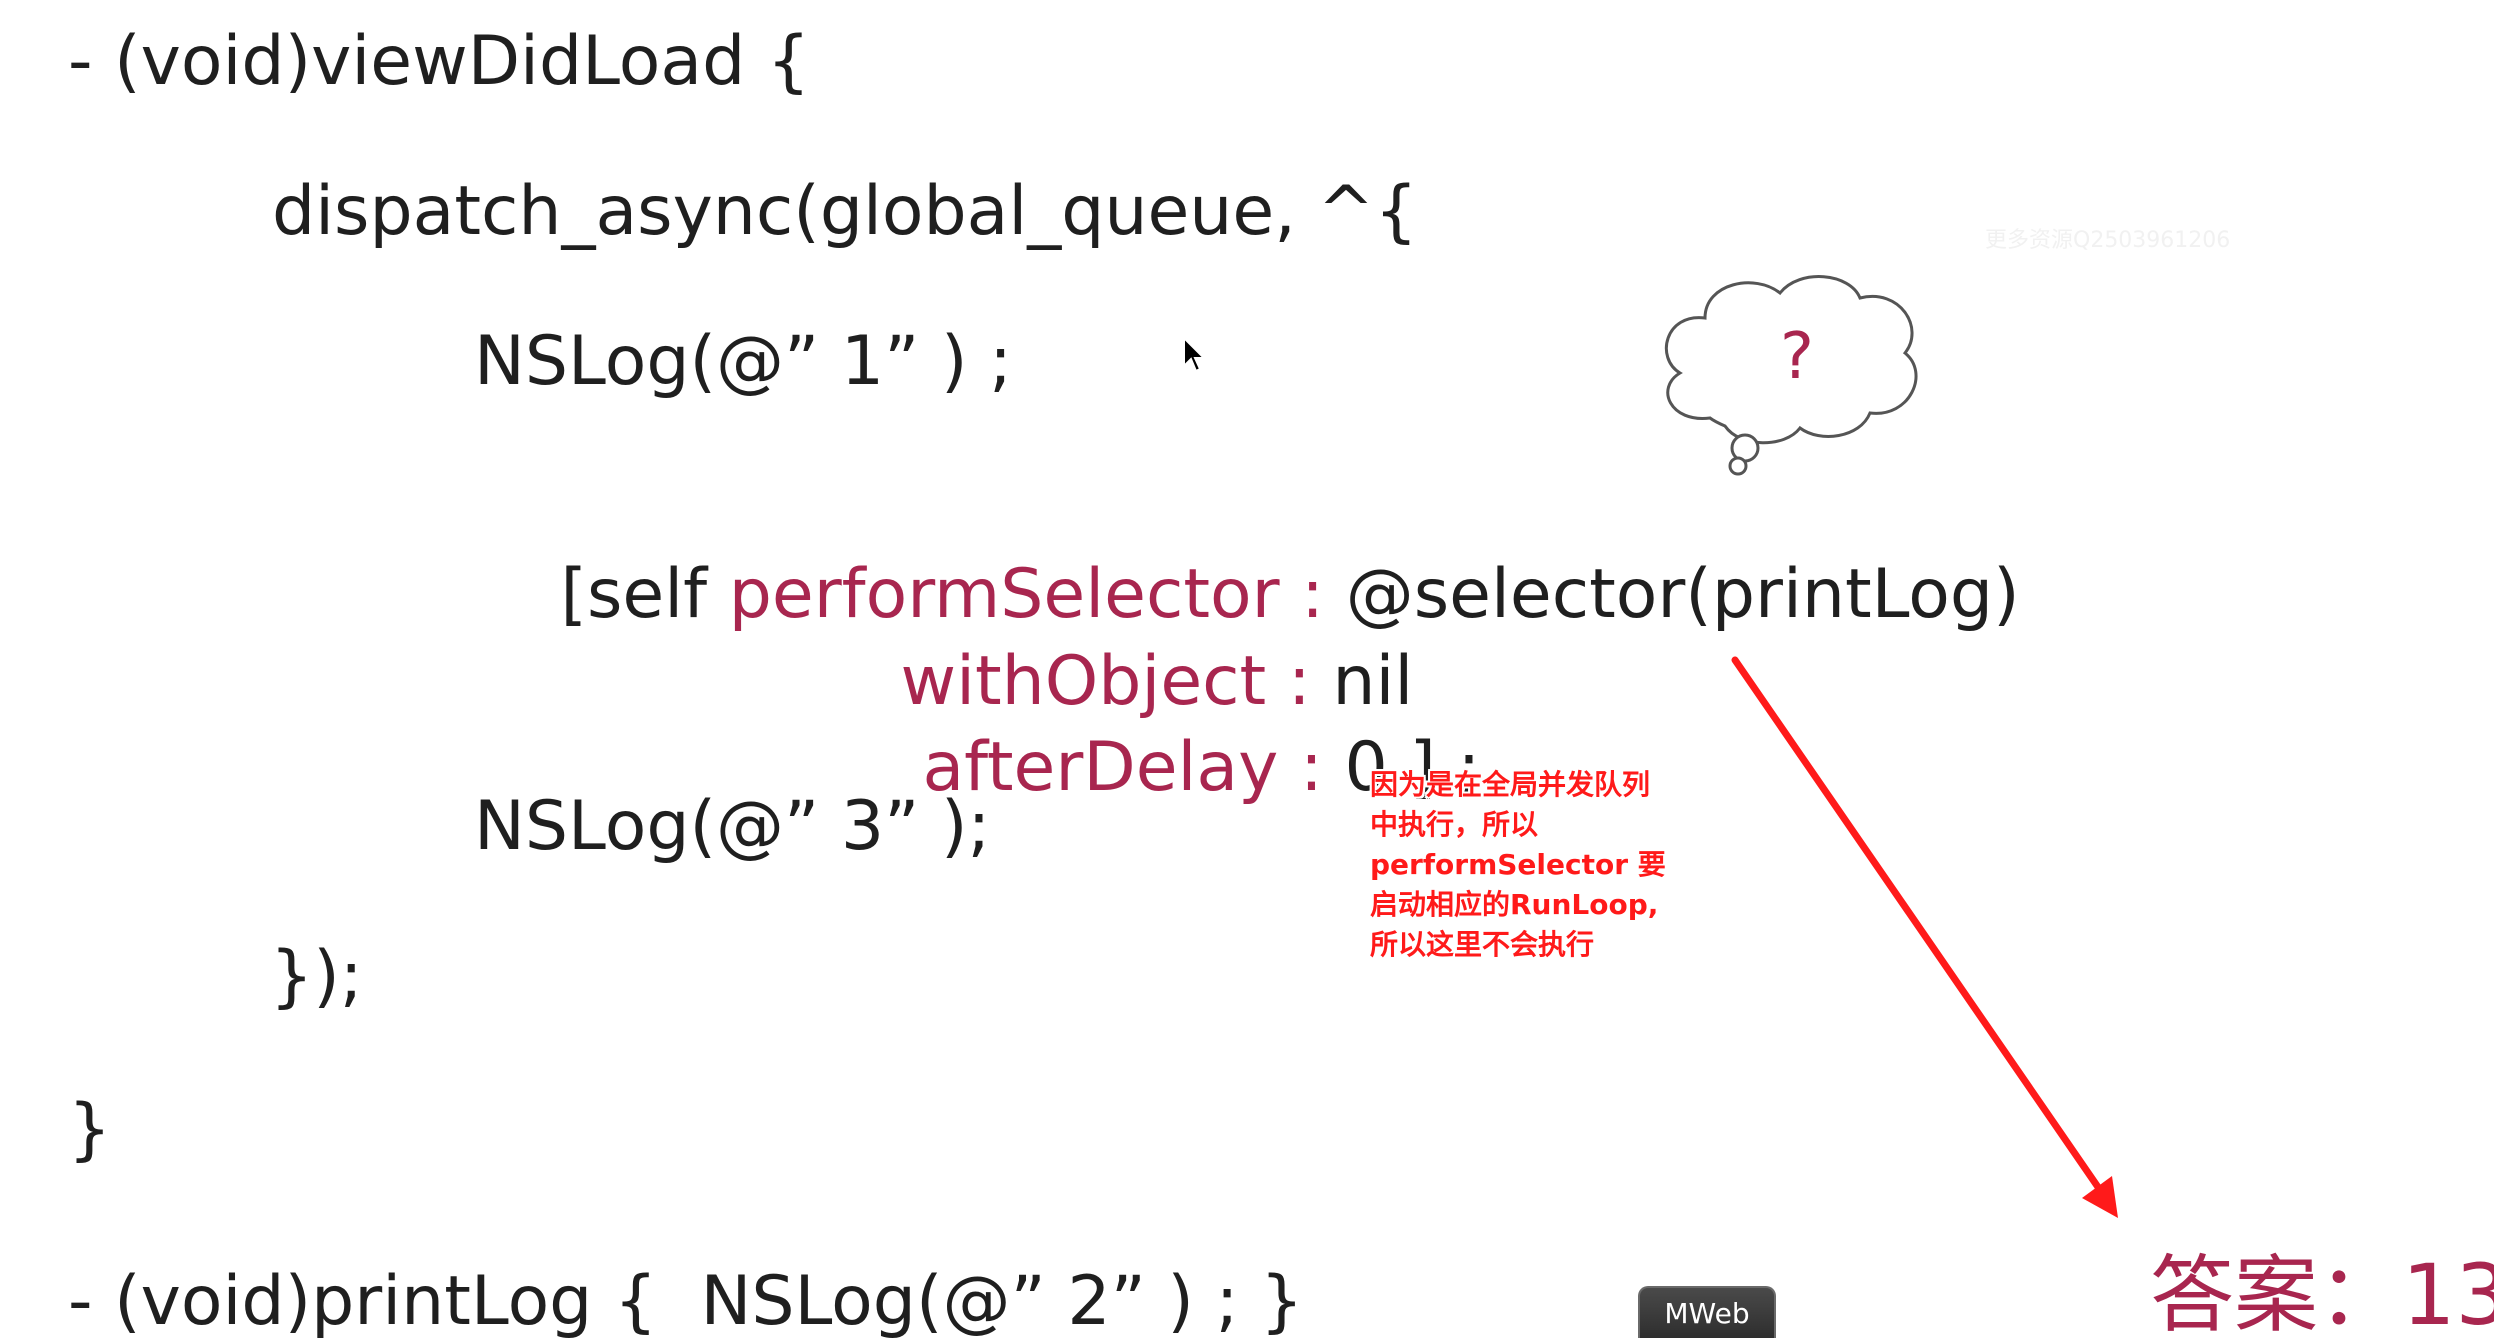  Describe the element at coordinates (1707, 1312) in the screenshot. I see `dock-app-tooltip: MWeb` at that location.